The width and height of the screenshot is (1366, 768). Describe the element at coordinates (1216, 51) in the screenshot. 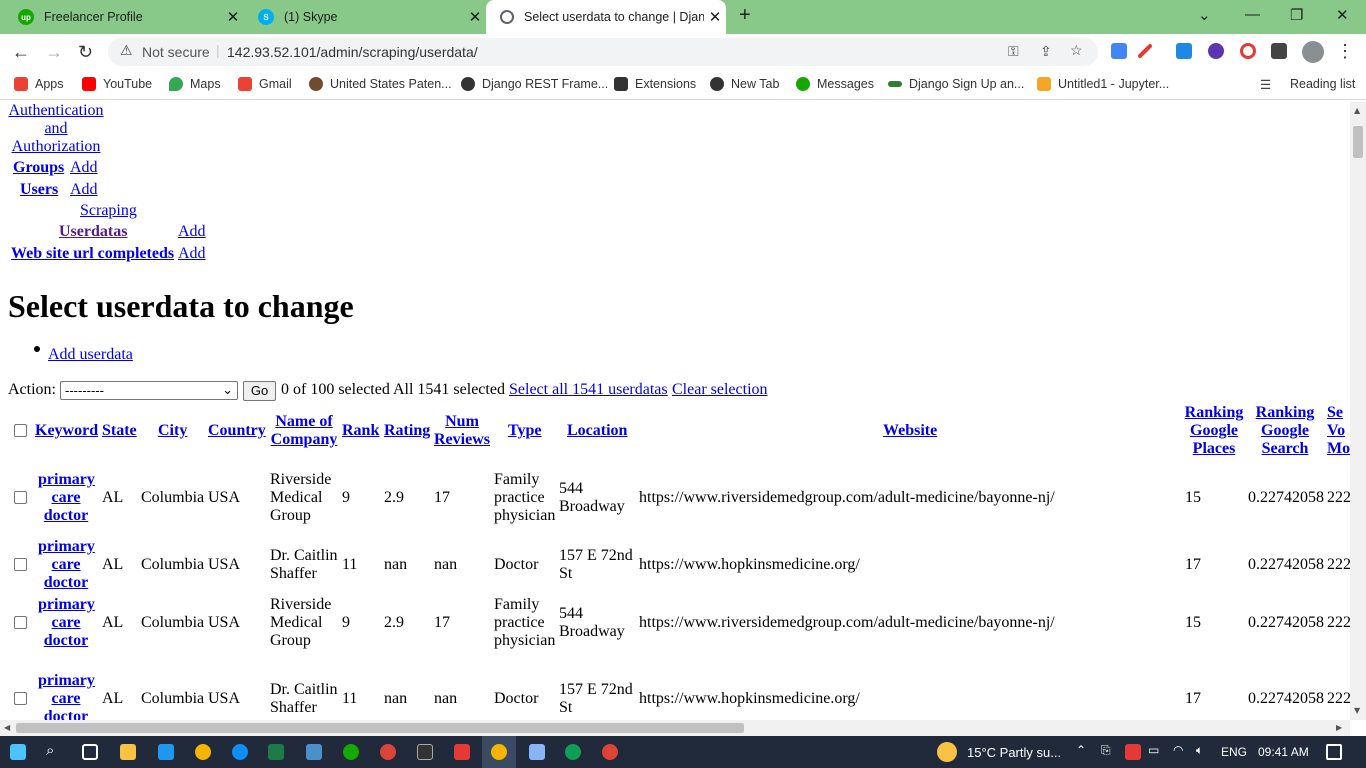

I see `extension-avatar-icon` at that location.